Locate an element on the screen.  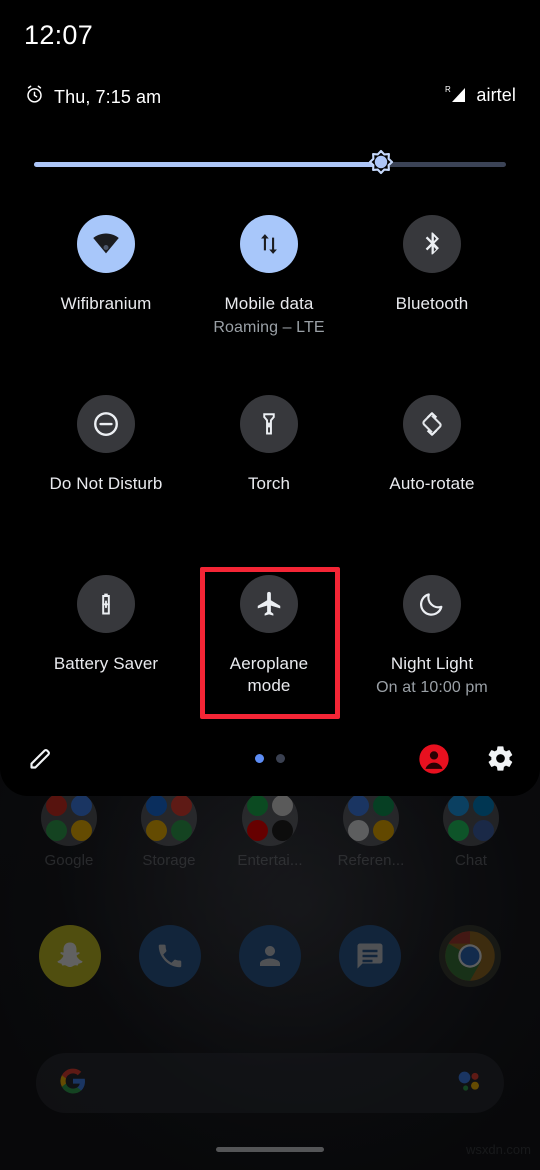
svg-text: R is located at coordinates (448, 89).